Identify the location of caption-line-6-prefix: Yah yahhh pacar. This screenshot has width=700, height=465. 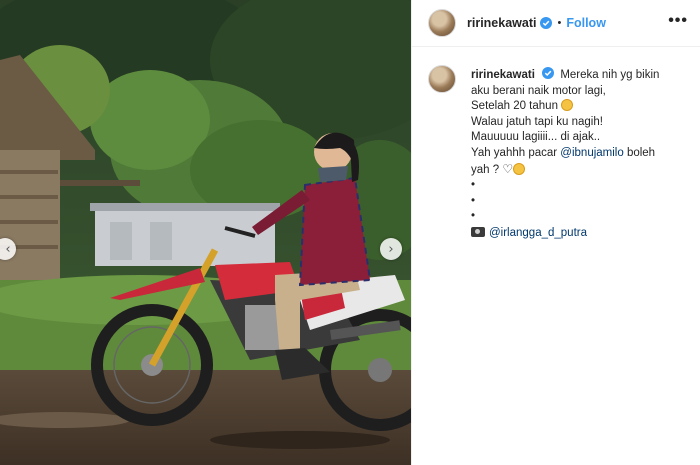
(516, 152).